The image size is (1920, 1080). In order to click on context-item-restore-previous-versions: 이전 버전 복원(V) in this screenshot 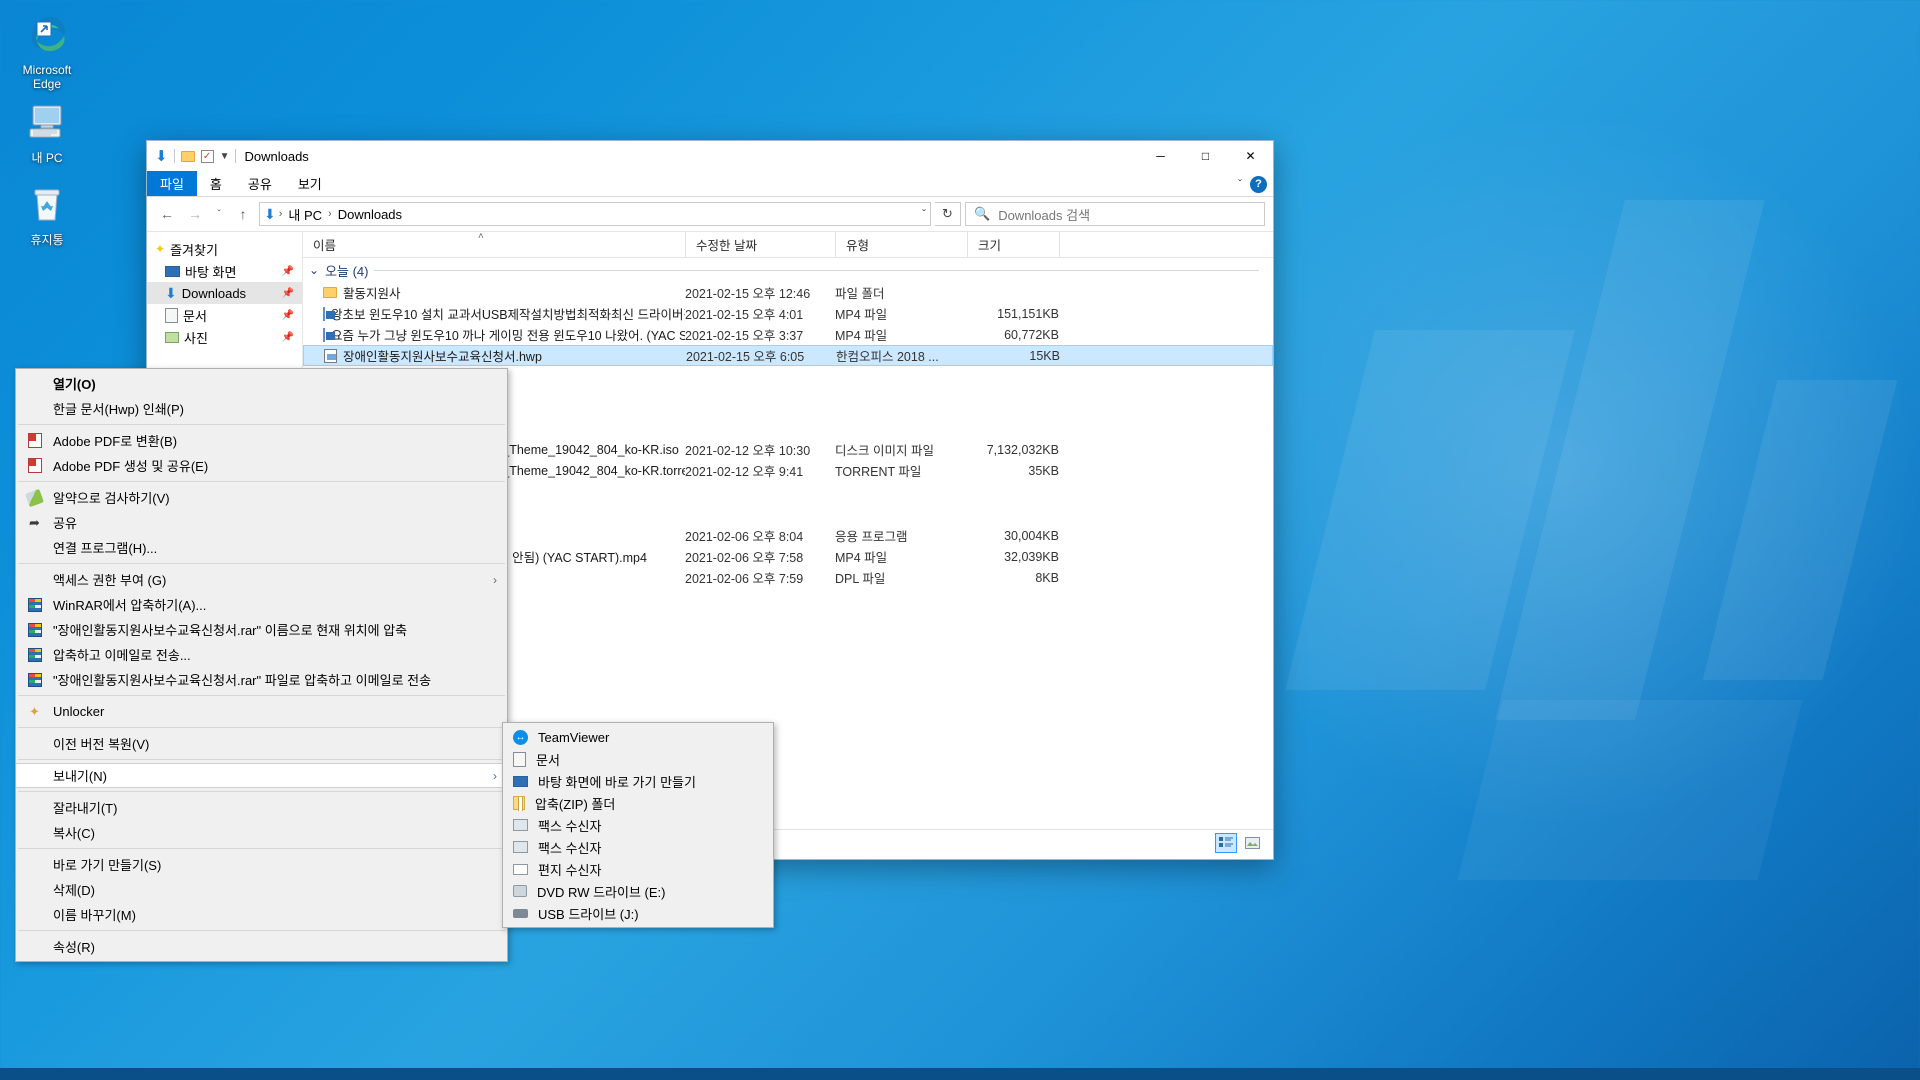, I will do `click(261, 743)`.